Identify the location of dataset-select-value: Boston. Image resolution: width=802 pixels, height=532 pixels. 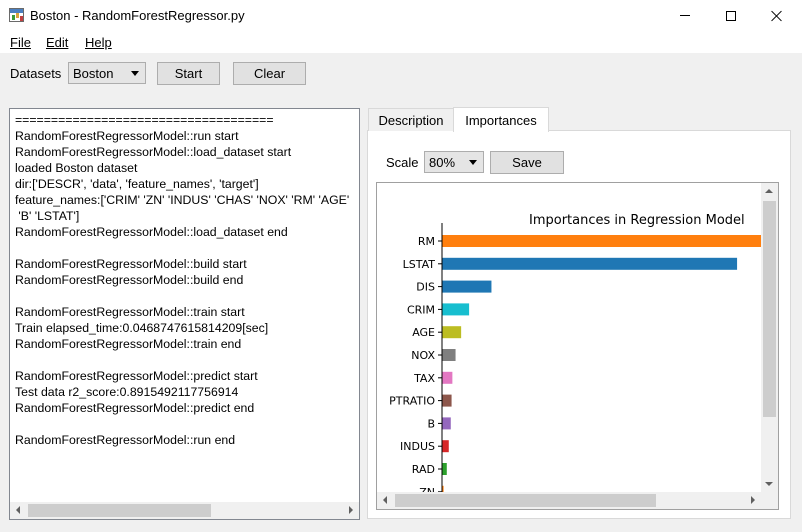
(93, 73).